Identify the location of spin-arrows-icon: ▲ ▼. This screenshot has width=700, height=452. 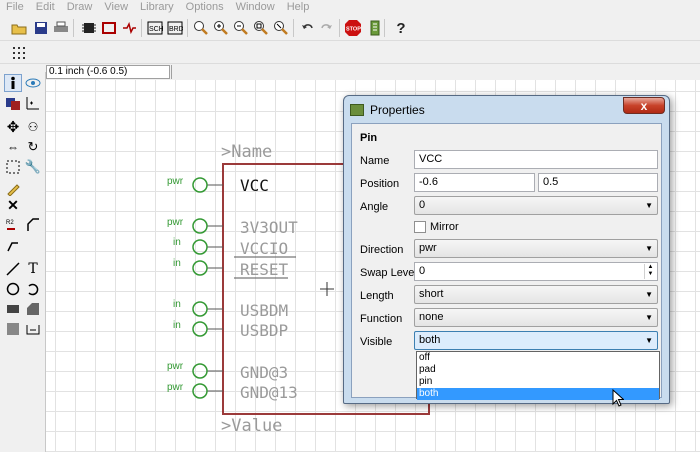
(650, 271).